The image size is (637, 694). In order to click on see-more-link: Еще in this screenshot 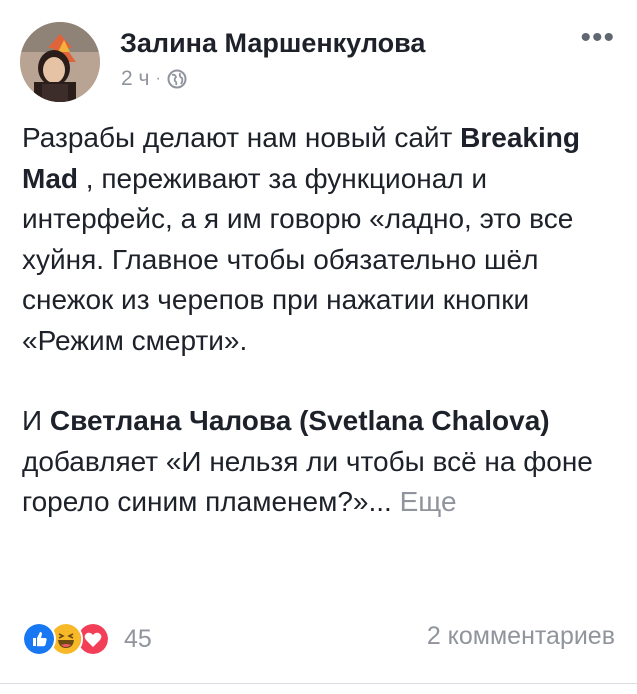, I will do `click(428, 501)`.